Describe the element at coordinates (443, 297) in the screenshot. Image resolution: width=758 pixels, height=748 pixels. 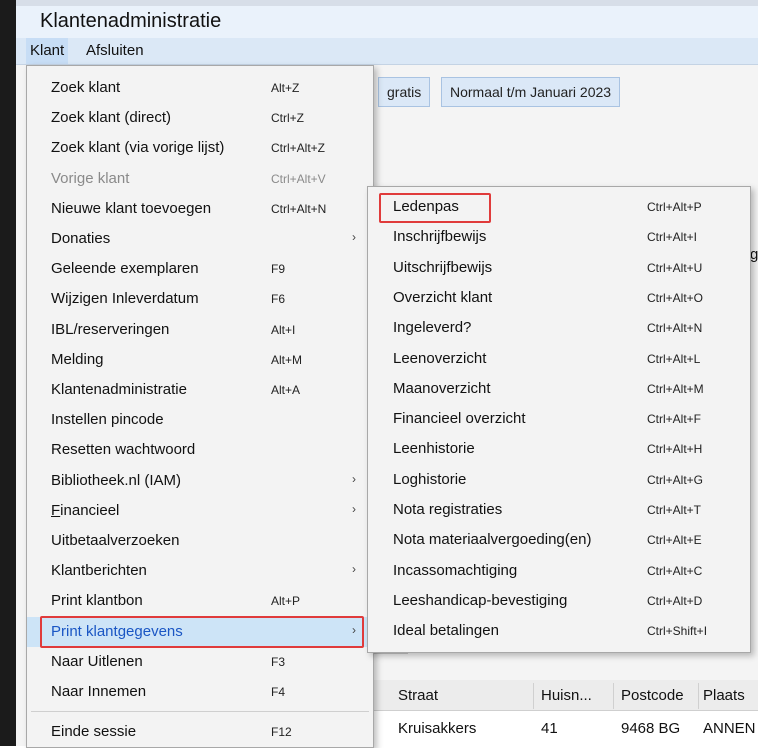
I see `menu-item-label: Overzicht klant` at that location.